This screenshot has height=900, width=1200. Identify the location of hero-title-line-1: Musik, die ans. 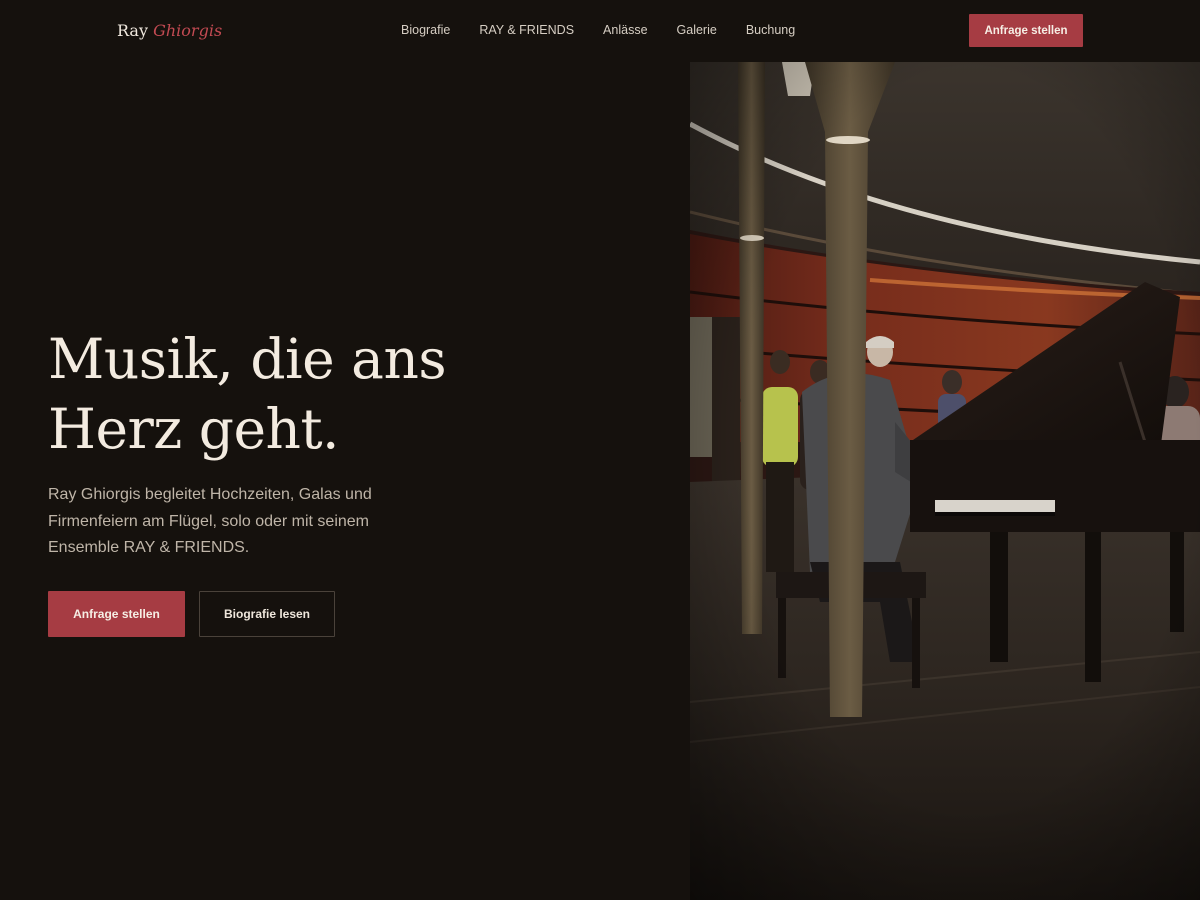
(247, 359).